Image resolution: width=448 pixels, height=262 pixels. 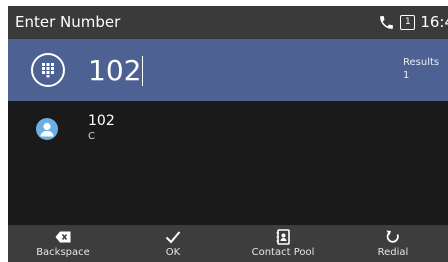 I want to click on softkey-bar: Backspace OK Contact Pool Redial, so click(x=228, y=243).